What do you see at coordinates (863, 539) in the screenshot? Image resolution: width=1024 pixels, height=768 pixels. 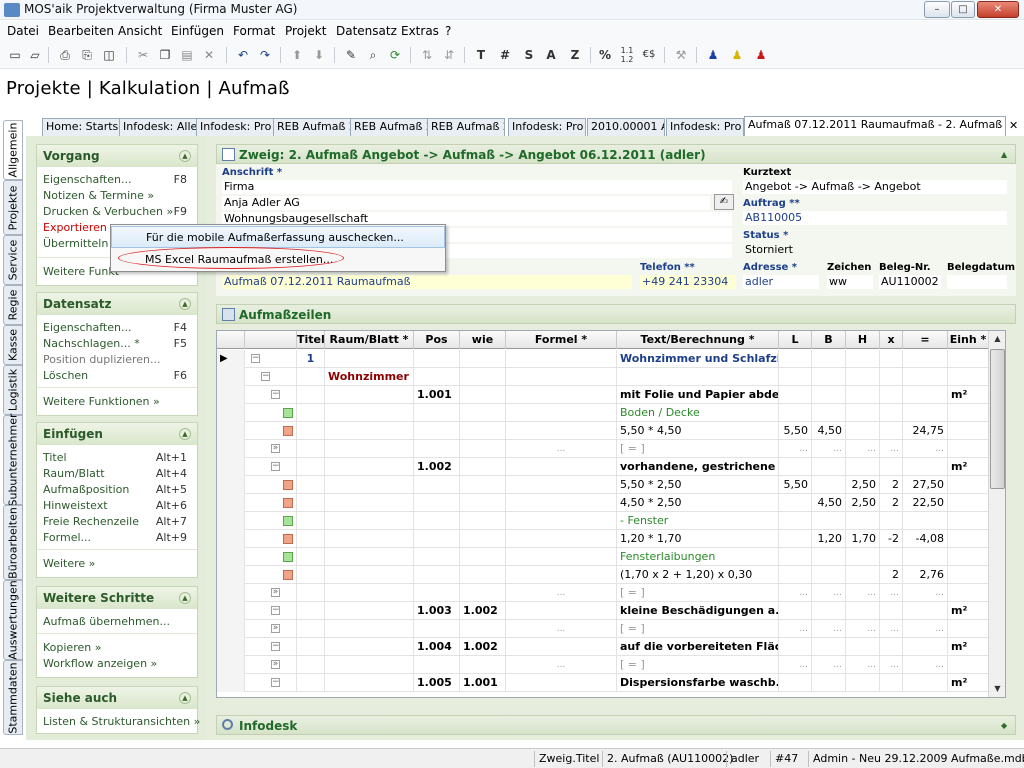 I see `cell-h: 1,70` at bounding box center [863, 539].